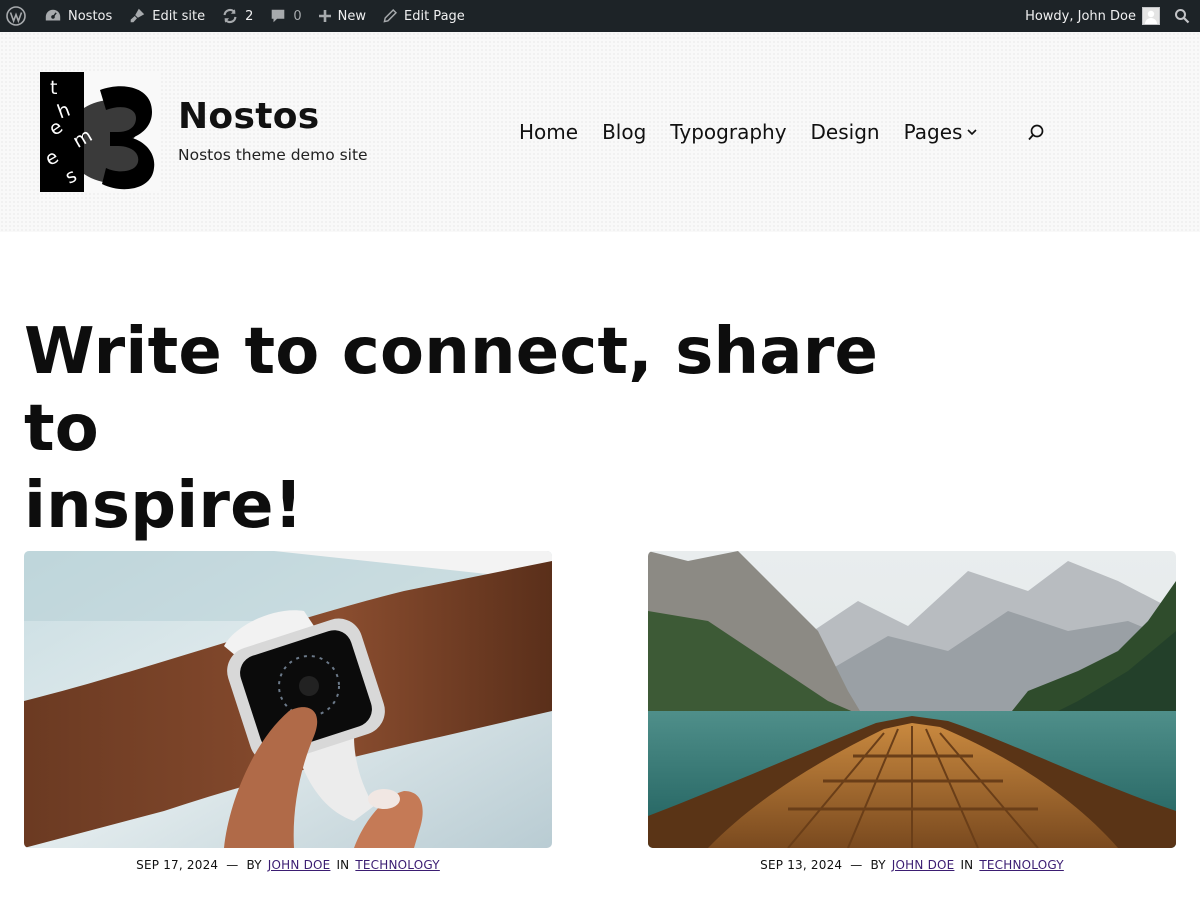 The image size is (1200, 900). I want to click on nav-item-label: Typography, so click(728, 132).